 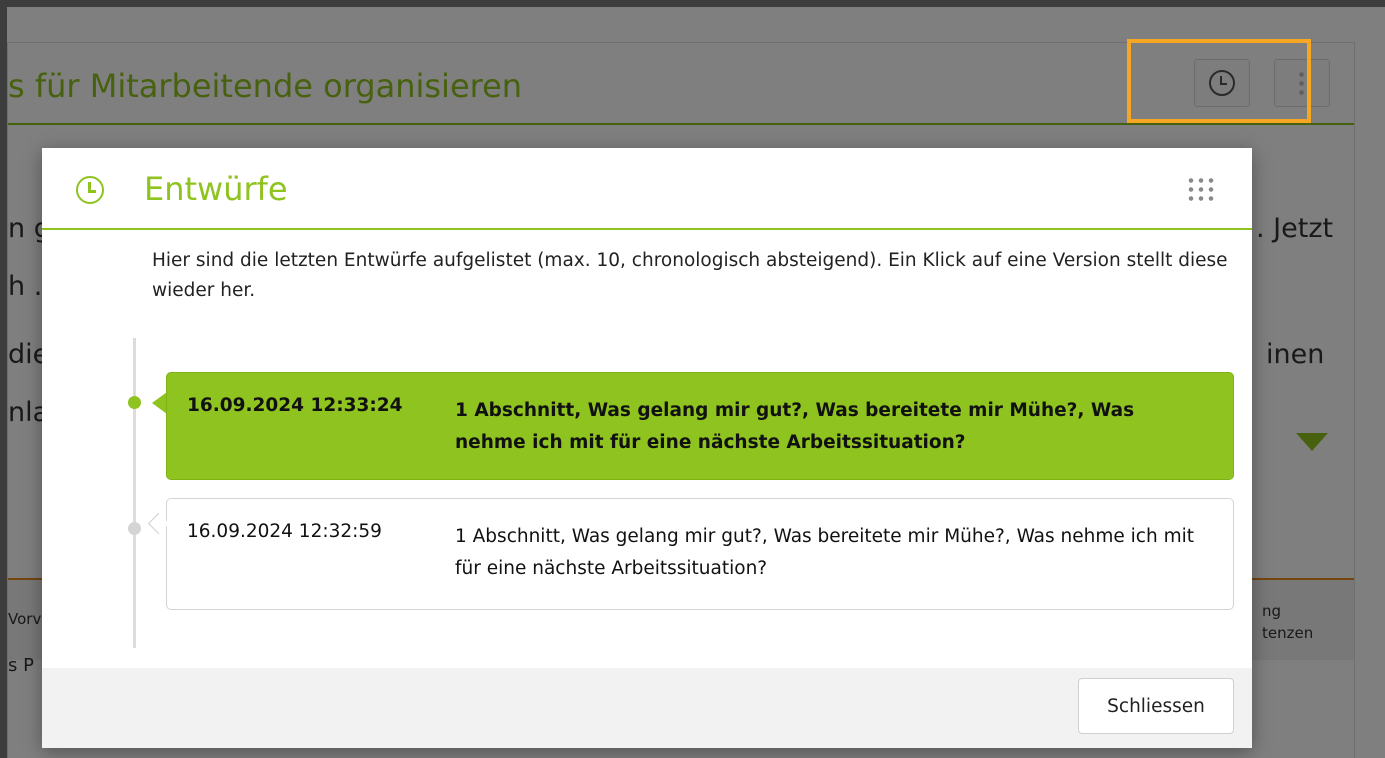 What do you see at coordinates (295, 405) in the screenshot?
I see `draft-date: 16.09.2024 12:33:24` at bounding box center [295, 405].